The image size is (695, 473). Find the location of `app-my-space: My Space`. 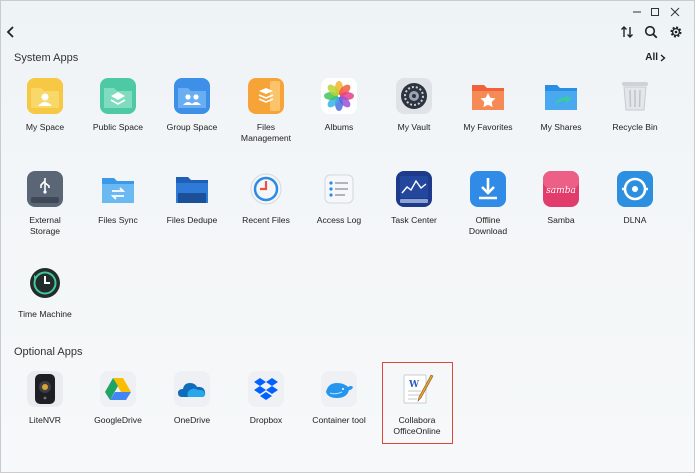

app-my-space: My Space is located at coordinates (45, 105).